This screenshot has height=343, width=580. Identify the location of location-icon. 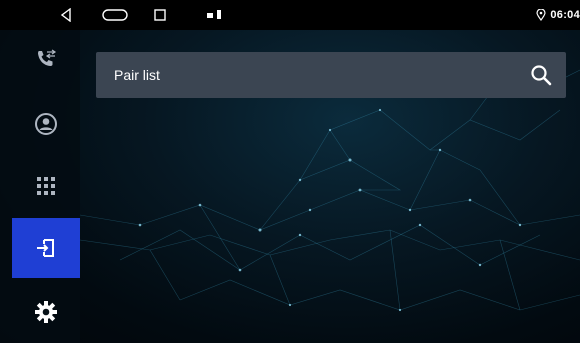
(541, 15).